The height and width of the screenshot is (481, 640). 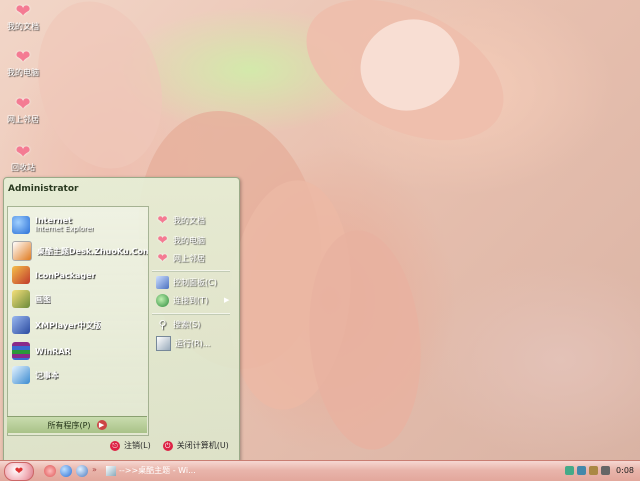 I want to click on program-paint: 画图, so click(x=80, y=299).